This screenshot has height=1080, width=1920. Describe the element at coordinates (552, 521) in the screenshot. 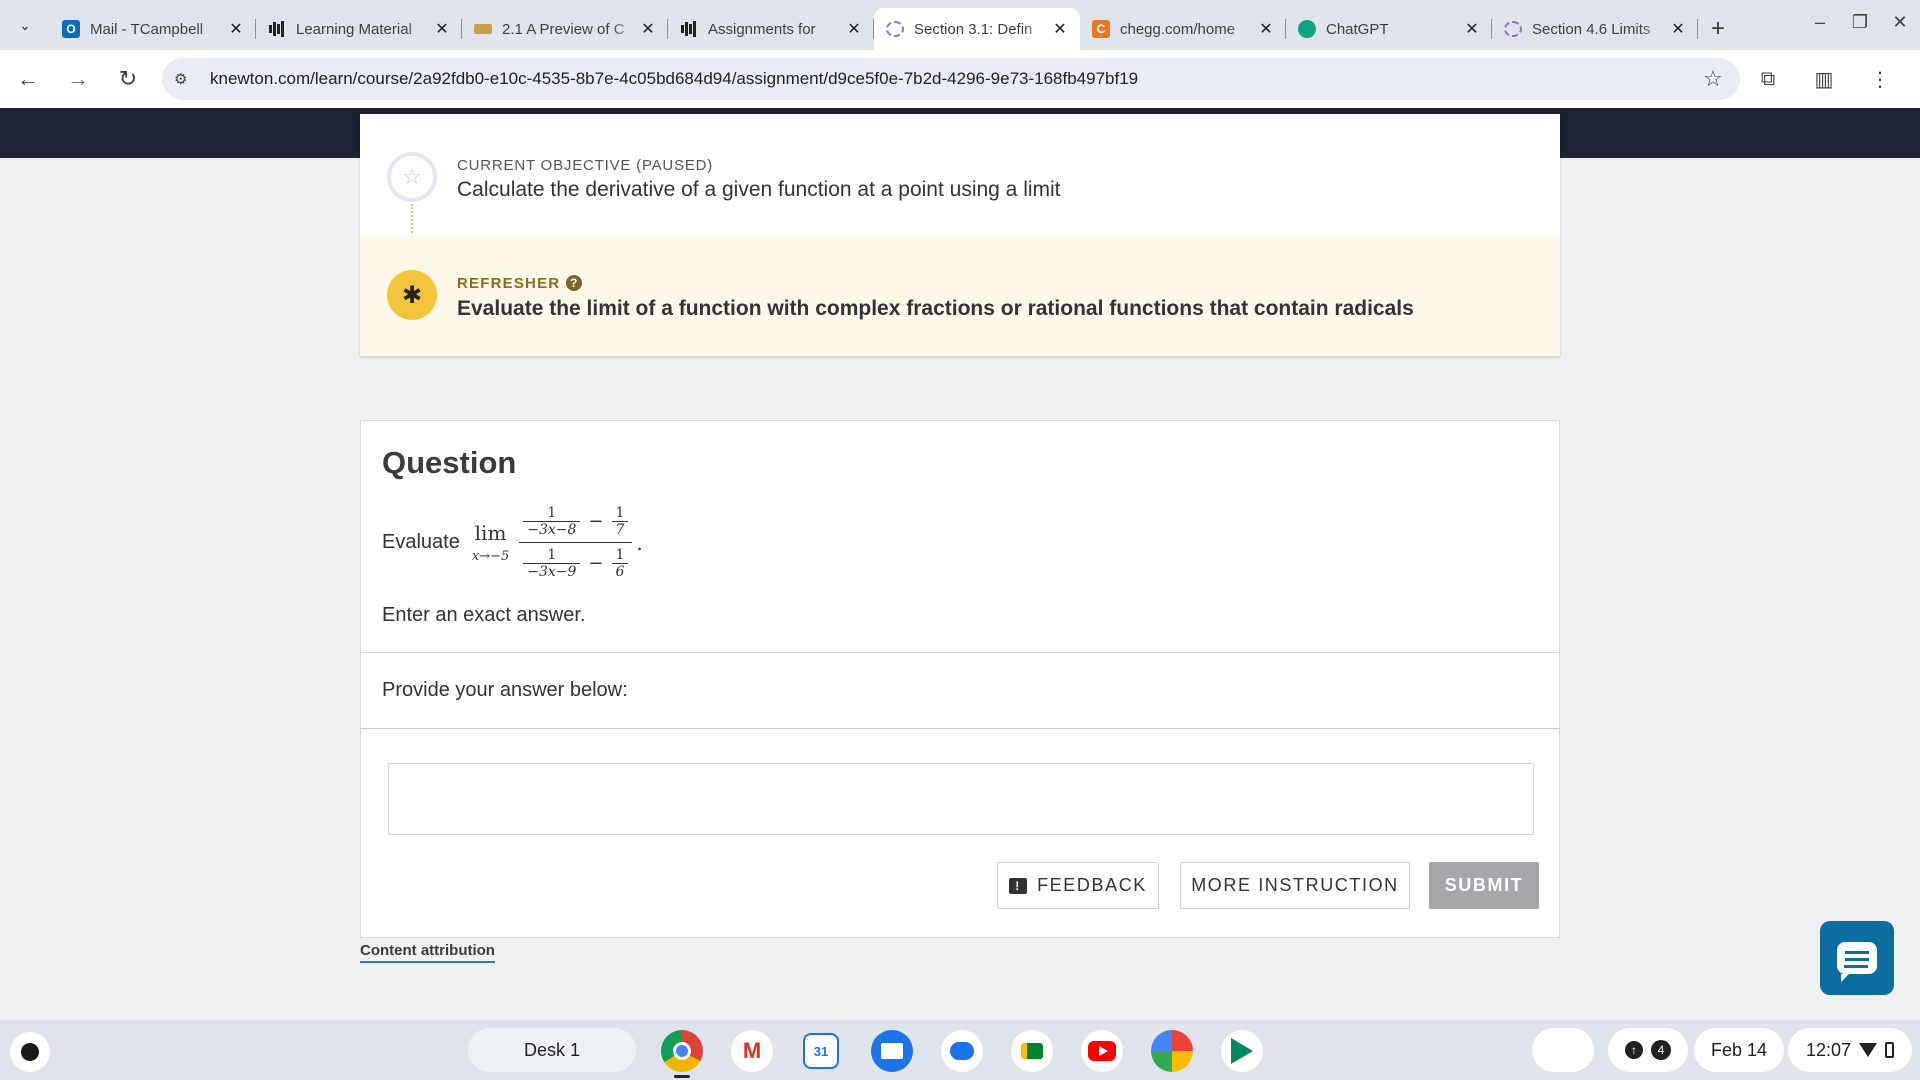

I see `fraction: 1 −3x−8` at that location.